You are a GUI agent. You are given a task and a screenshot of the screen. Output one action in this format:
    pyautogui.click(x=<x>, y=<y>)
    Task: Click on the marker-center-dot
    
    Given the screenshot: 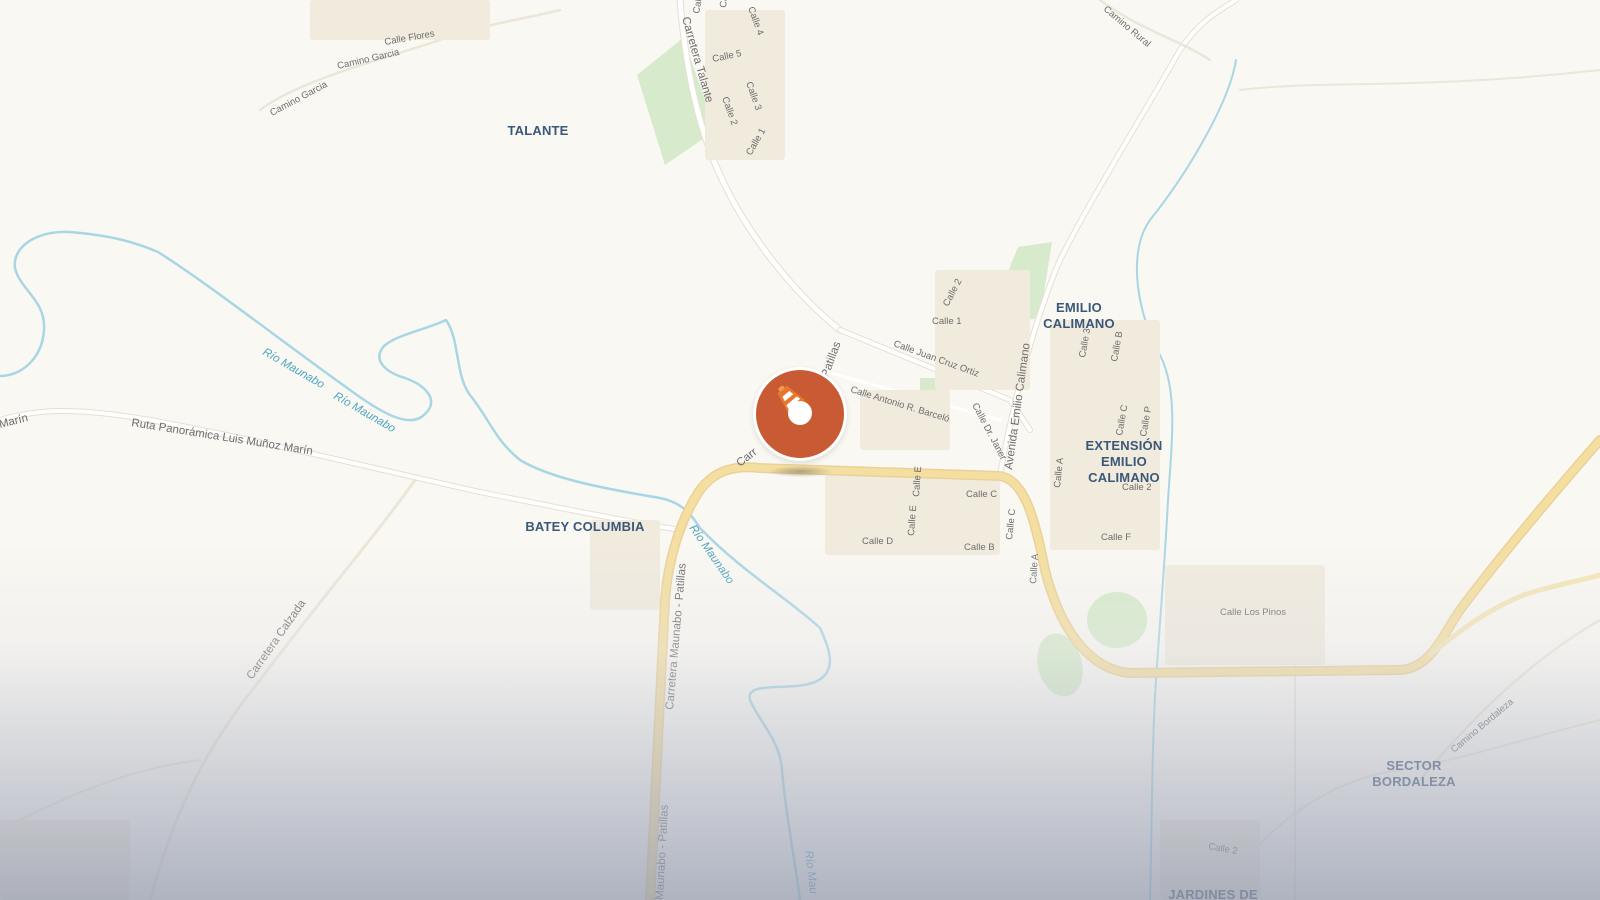 What is the action you would take?
    pyautogui.click(x=800, y=413)
    